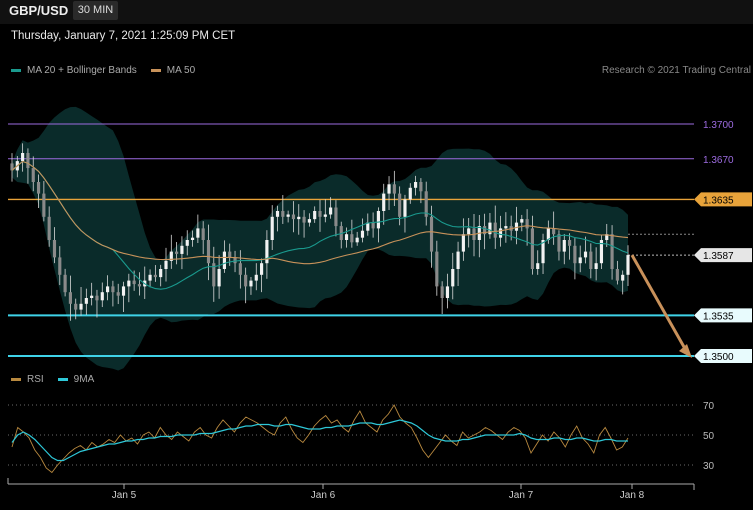  Describe the element at coordinates (718, 357) in the screenshot. I see `svg-text: 1.3500` at that location.